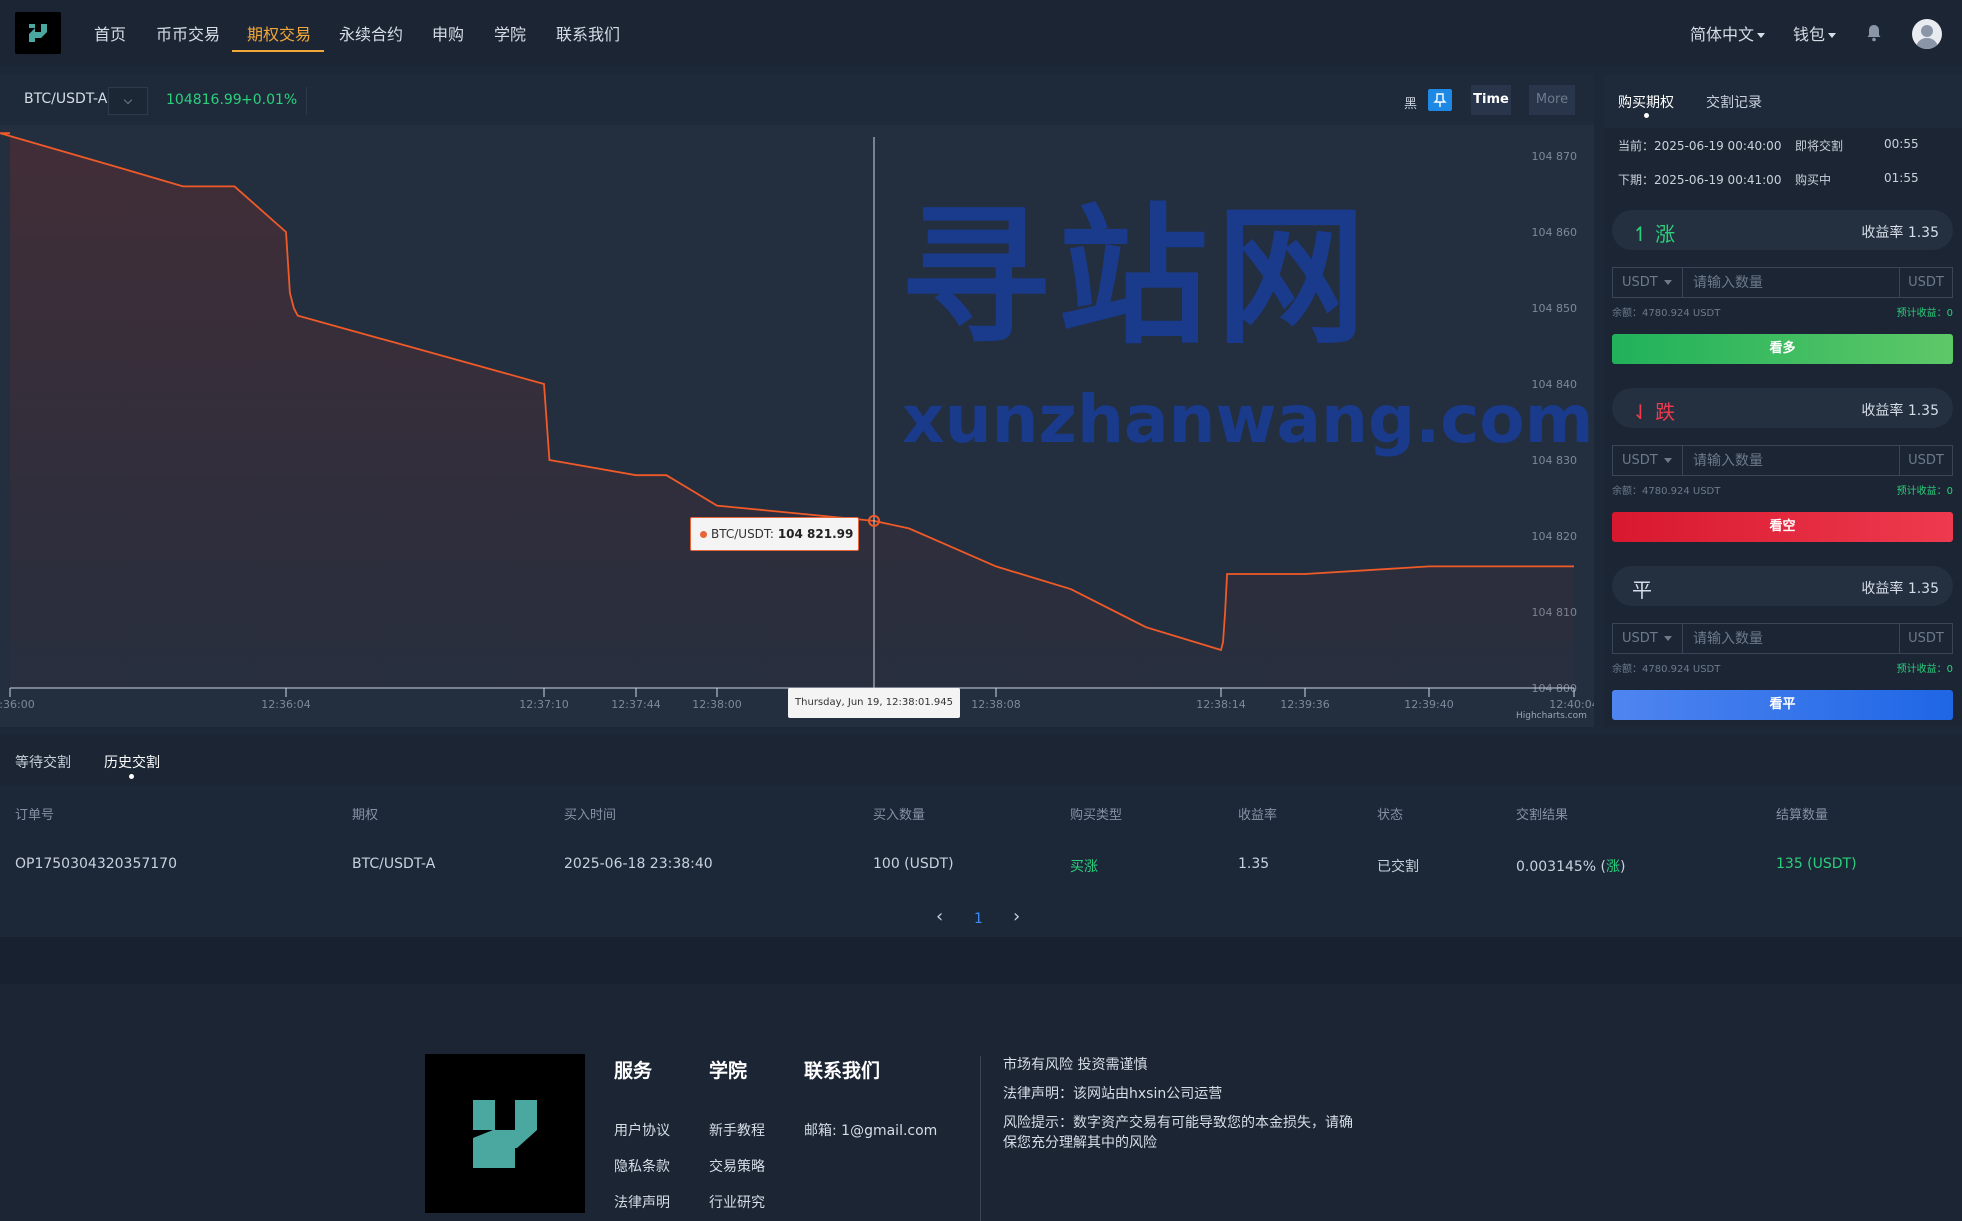  Describe the element at coordinates (1304, 704) in the screenshot. I see `x-tick-label: 12:39:36` at that location.